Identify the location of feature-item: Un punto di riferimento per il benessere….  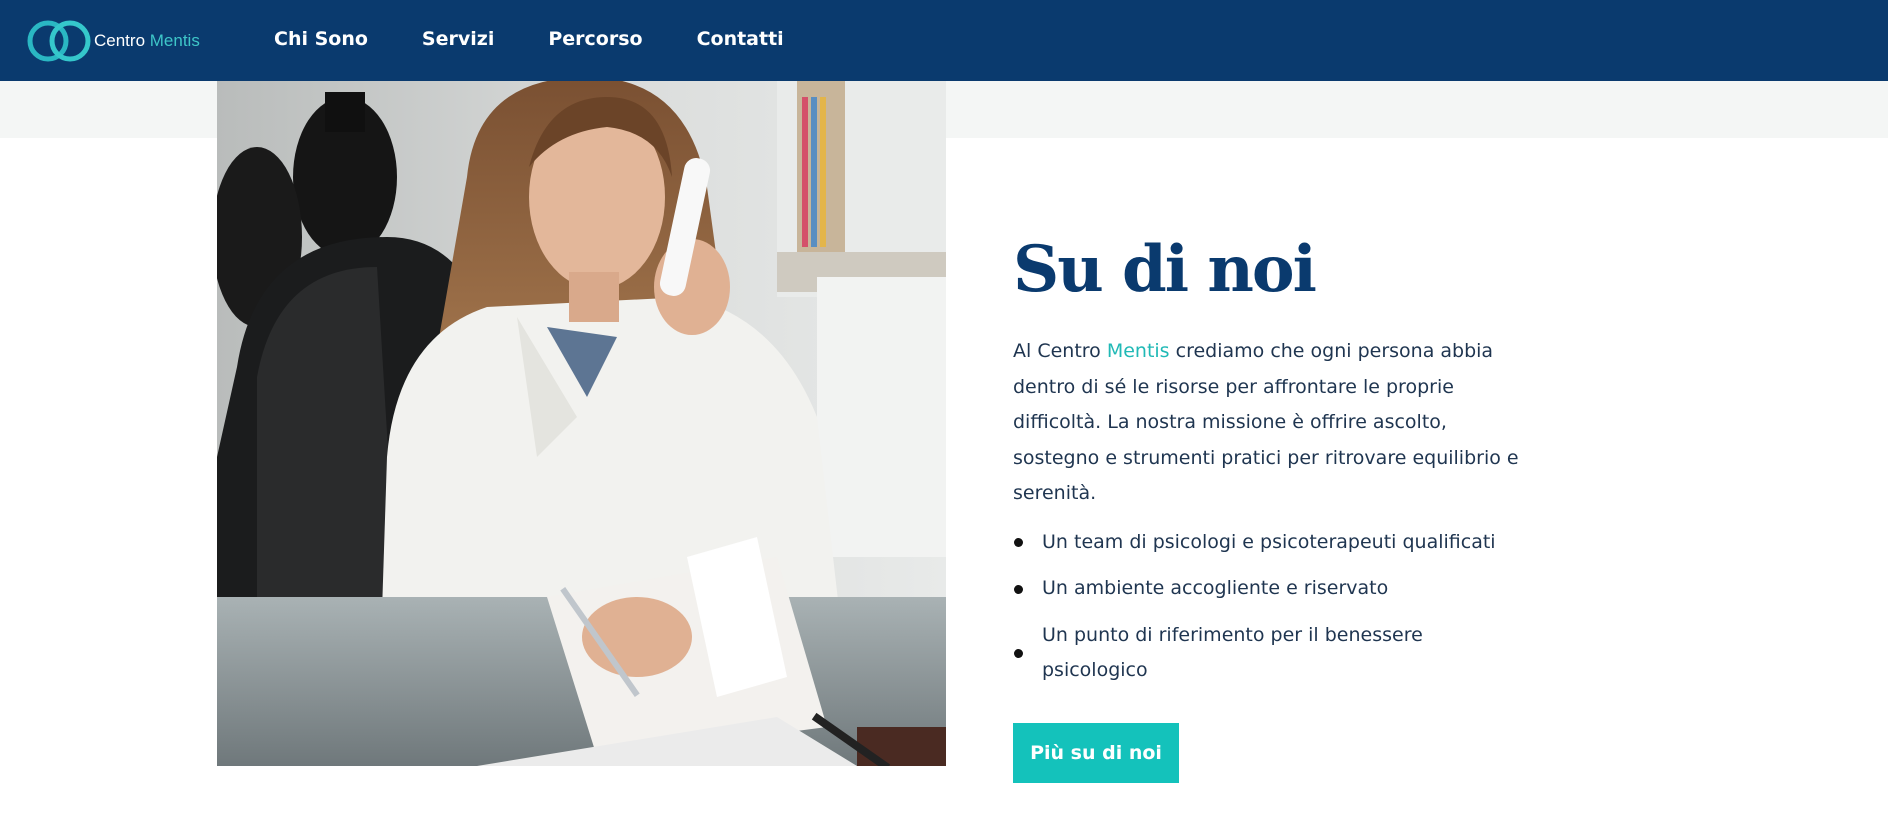
(1273, 653).